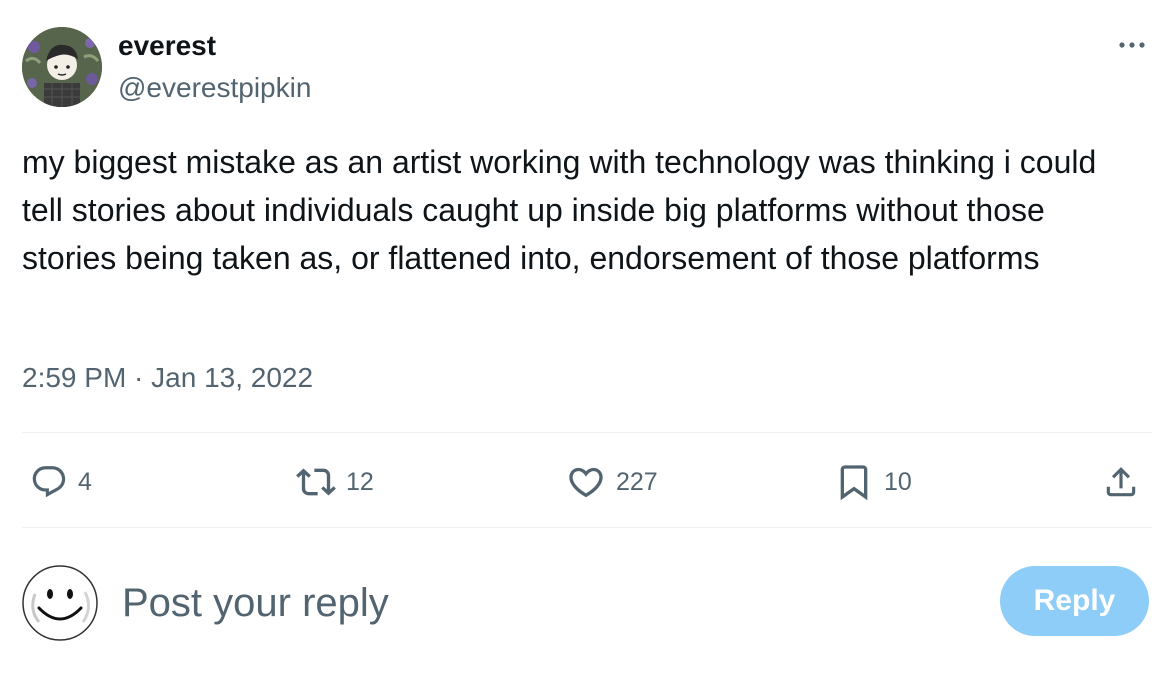  I want to click on bookmark-count: 10, so click(898, 481).